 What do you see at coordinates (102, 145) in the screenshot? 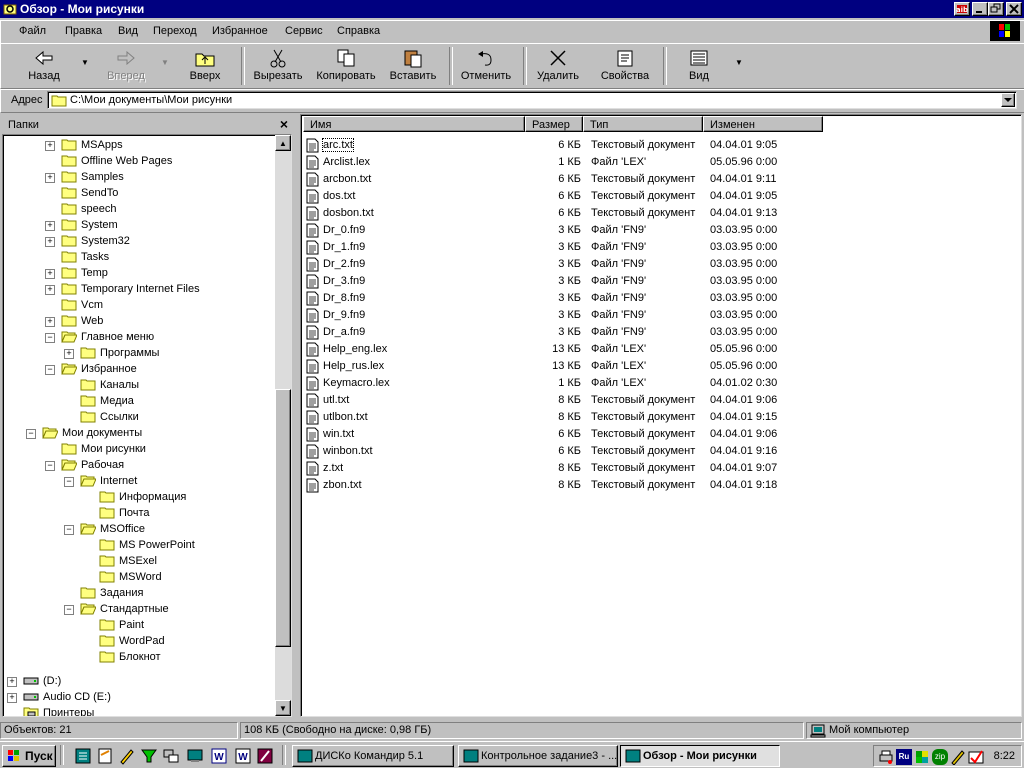
I see `tree-node-label: MSApps` at bounding box center [102, 145].